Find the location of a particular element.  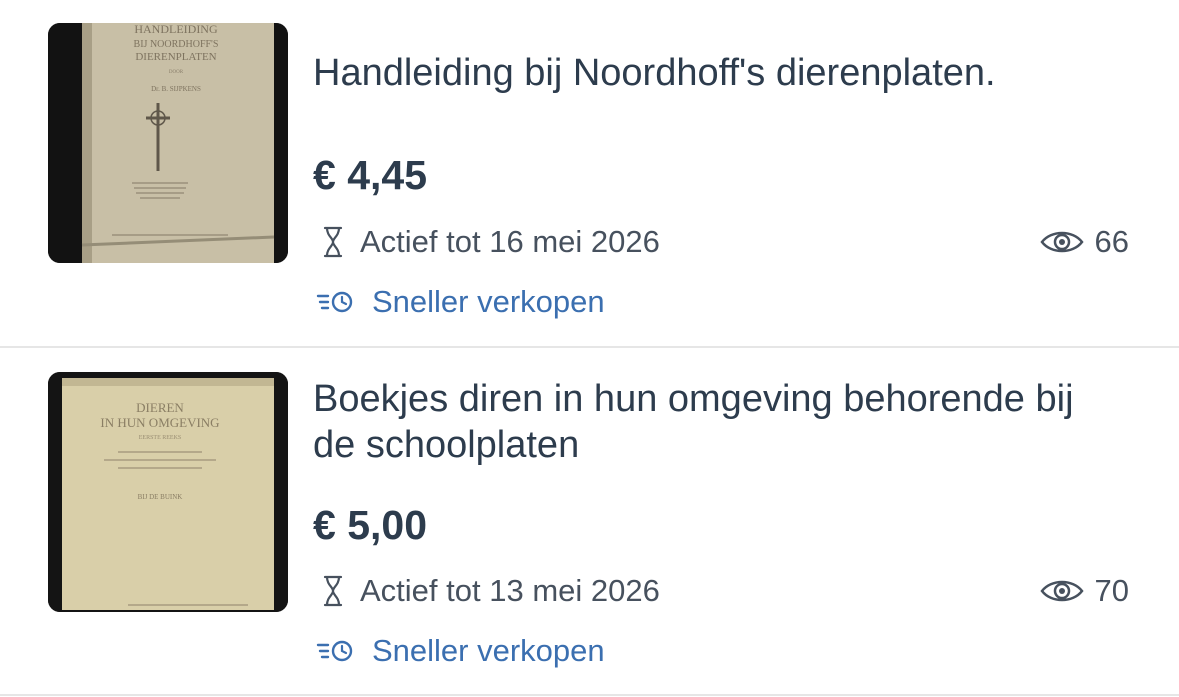

listing-status: Actief tot 13 mei 2026 is located at coordinates (491, 591).